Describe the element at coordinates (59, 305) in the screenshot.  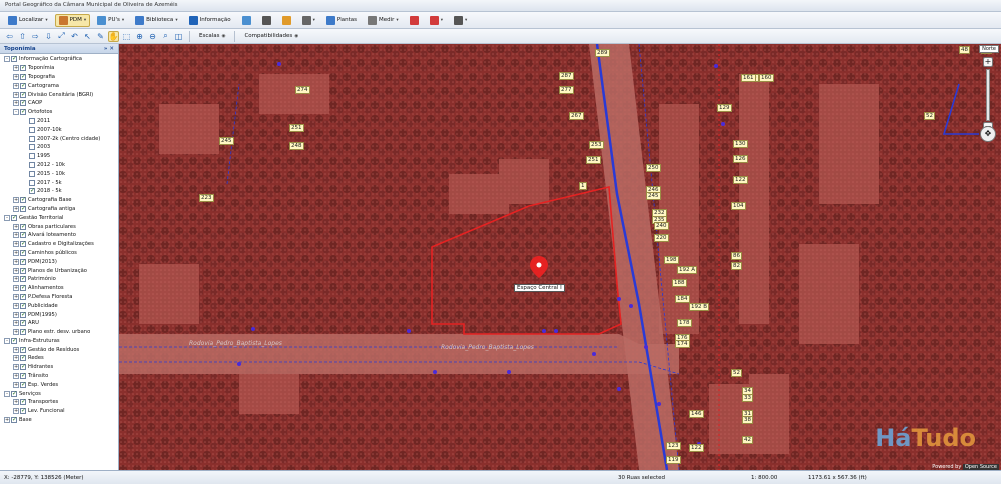
I see `layer-tree-item: + Publicidade` at that location.